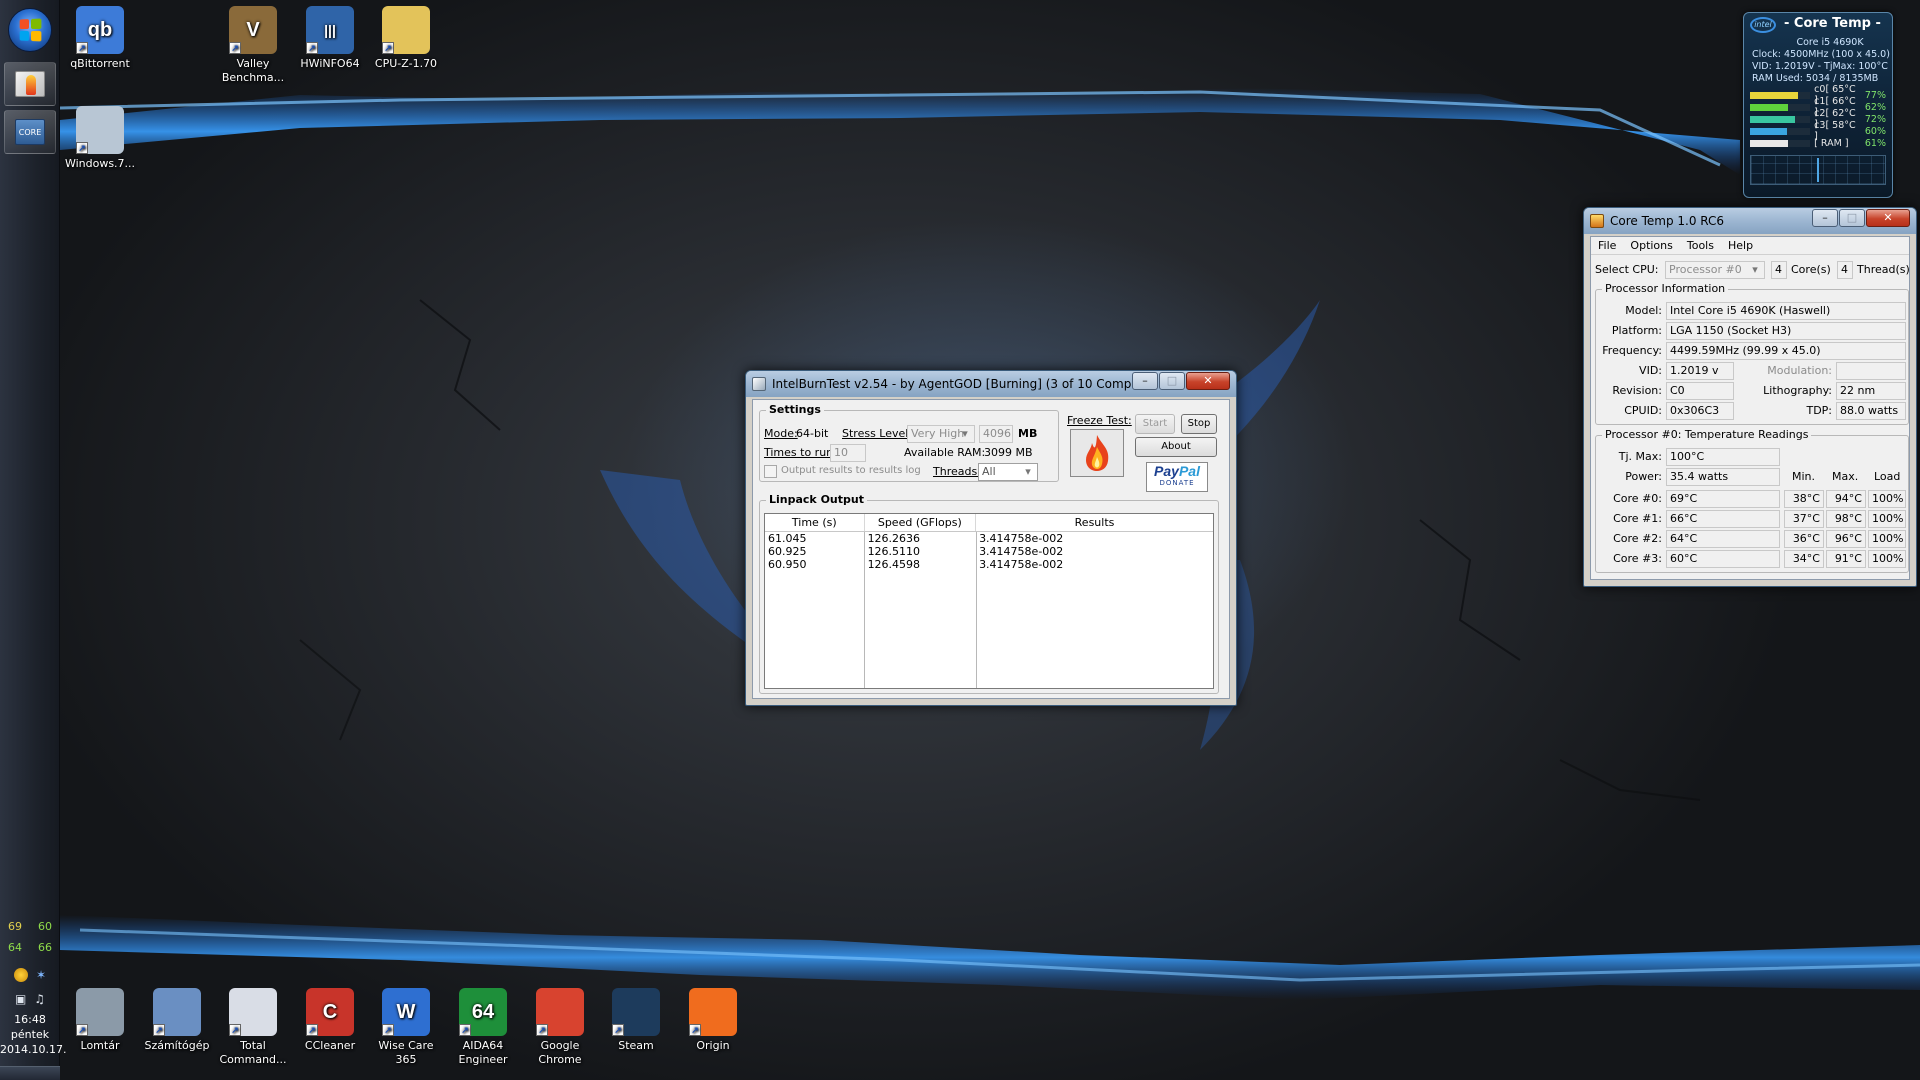  I want to click on taskbar-app-intelburntest, so click(30, 84).